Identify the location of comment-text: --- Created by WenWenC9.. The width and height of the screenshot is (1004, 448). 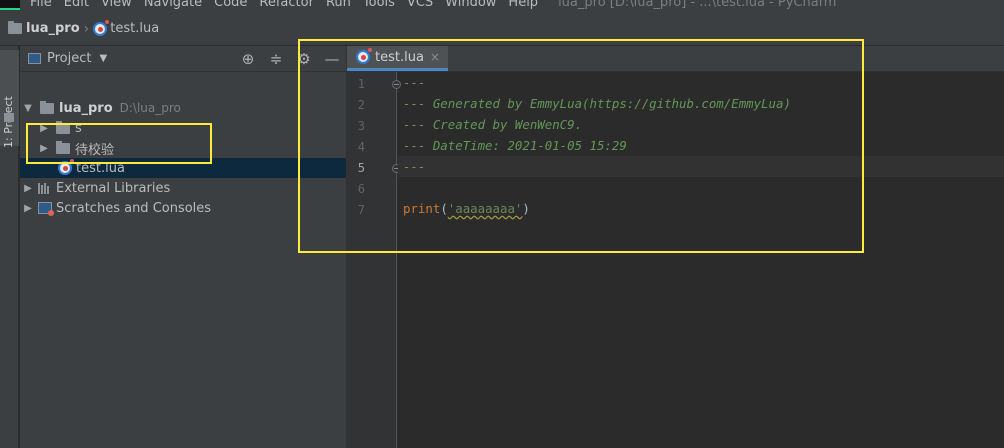
(493, 124).